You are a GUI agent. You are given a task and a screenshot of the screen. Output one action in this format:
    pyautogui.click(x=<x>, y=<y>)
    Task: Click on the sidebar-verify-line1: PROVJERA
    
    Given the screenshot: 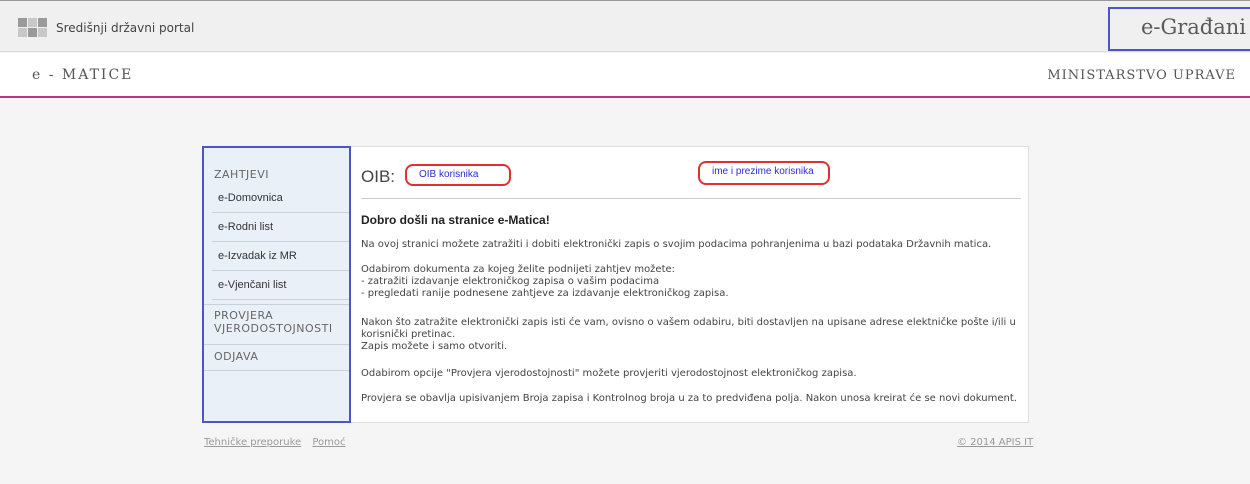 What is the action you would take?
    pyautogui.click(x=244, y=315)
    